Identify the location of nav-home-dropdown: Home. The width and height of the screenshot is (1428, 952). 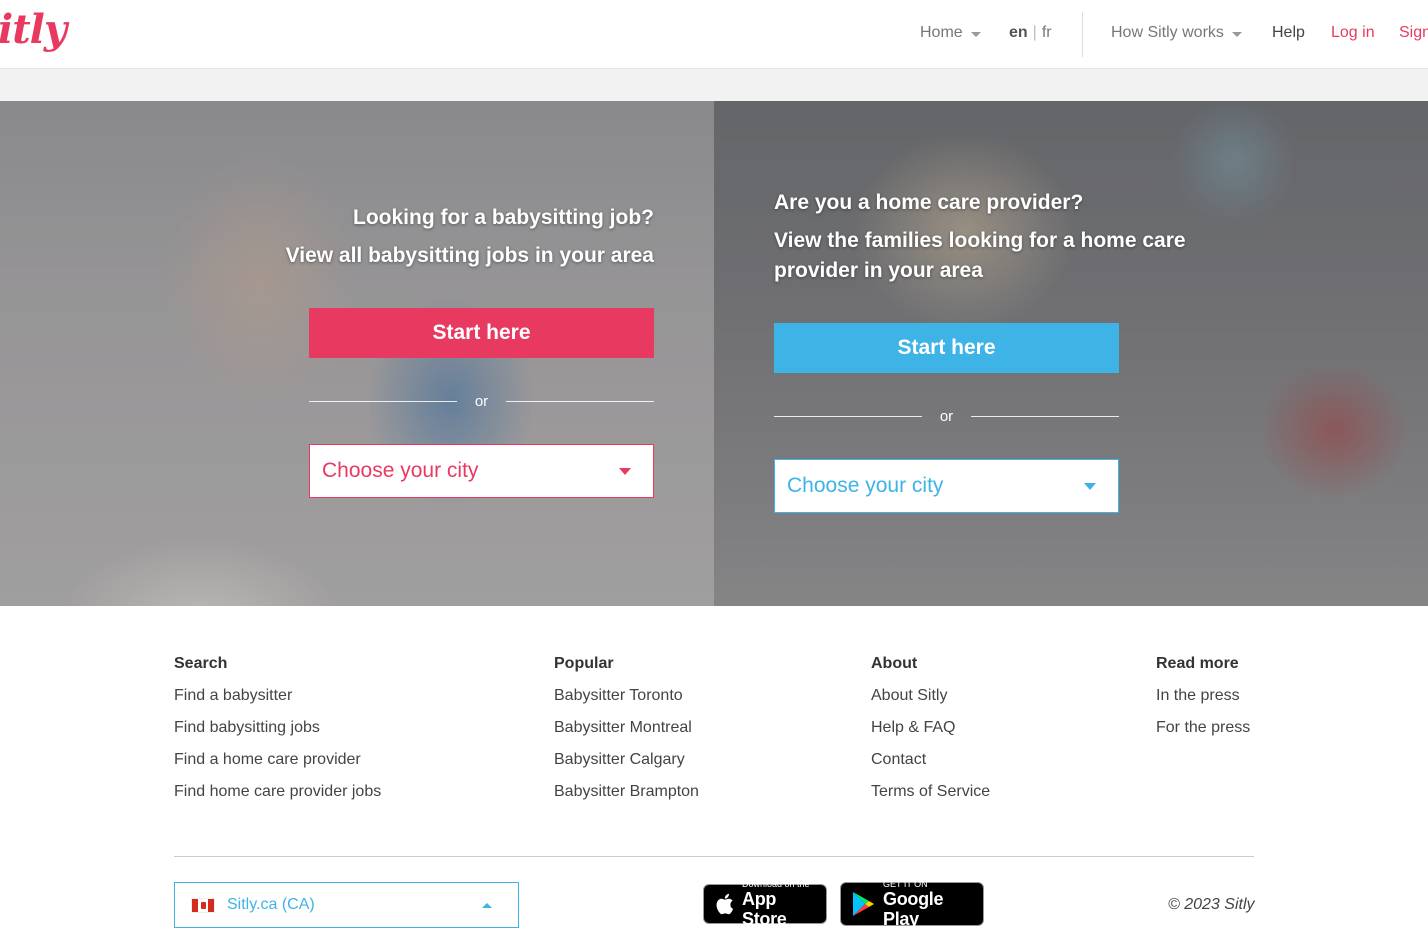
(950, 33).